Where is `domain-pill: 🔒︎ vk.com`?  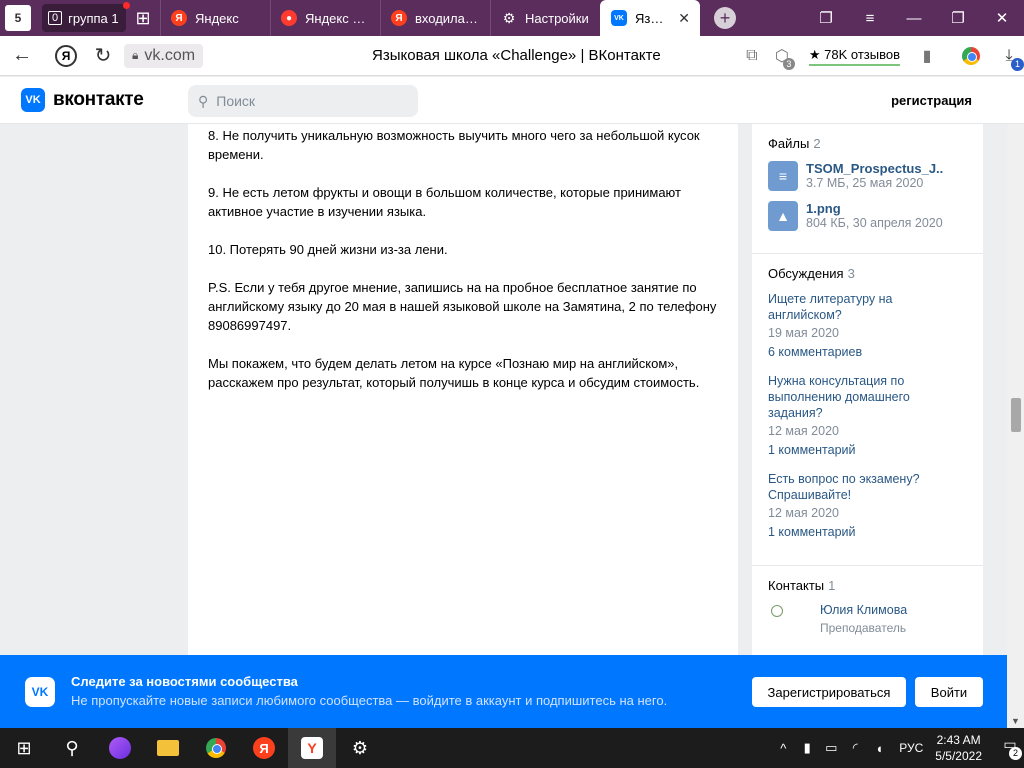
domain-pill: 🔒︎ vk.com is located at coordinates (164, 55).